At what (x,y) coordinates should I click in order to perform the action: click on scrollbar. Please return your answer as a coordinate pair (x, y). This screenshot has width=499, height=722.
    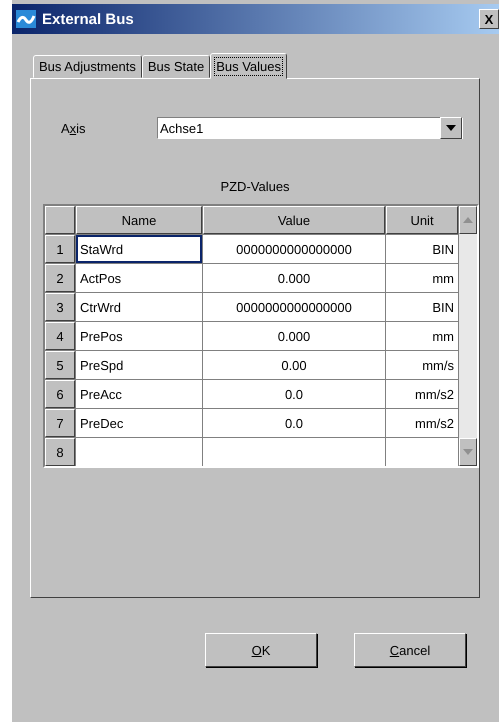
    Looking at the image, I should click on (468, 336).